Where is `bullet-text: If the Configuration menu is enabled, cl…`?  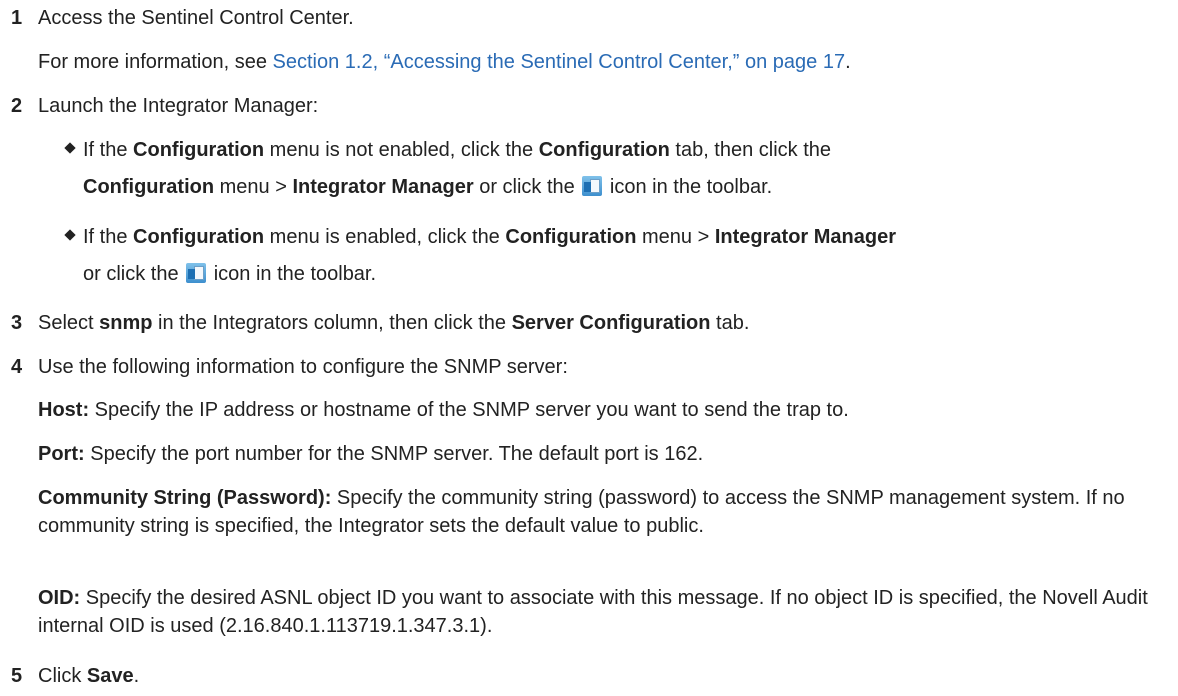
bullet-text: If the Configuration menu is enabled, cl… is located at coordinates (490, 237).